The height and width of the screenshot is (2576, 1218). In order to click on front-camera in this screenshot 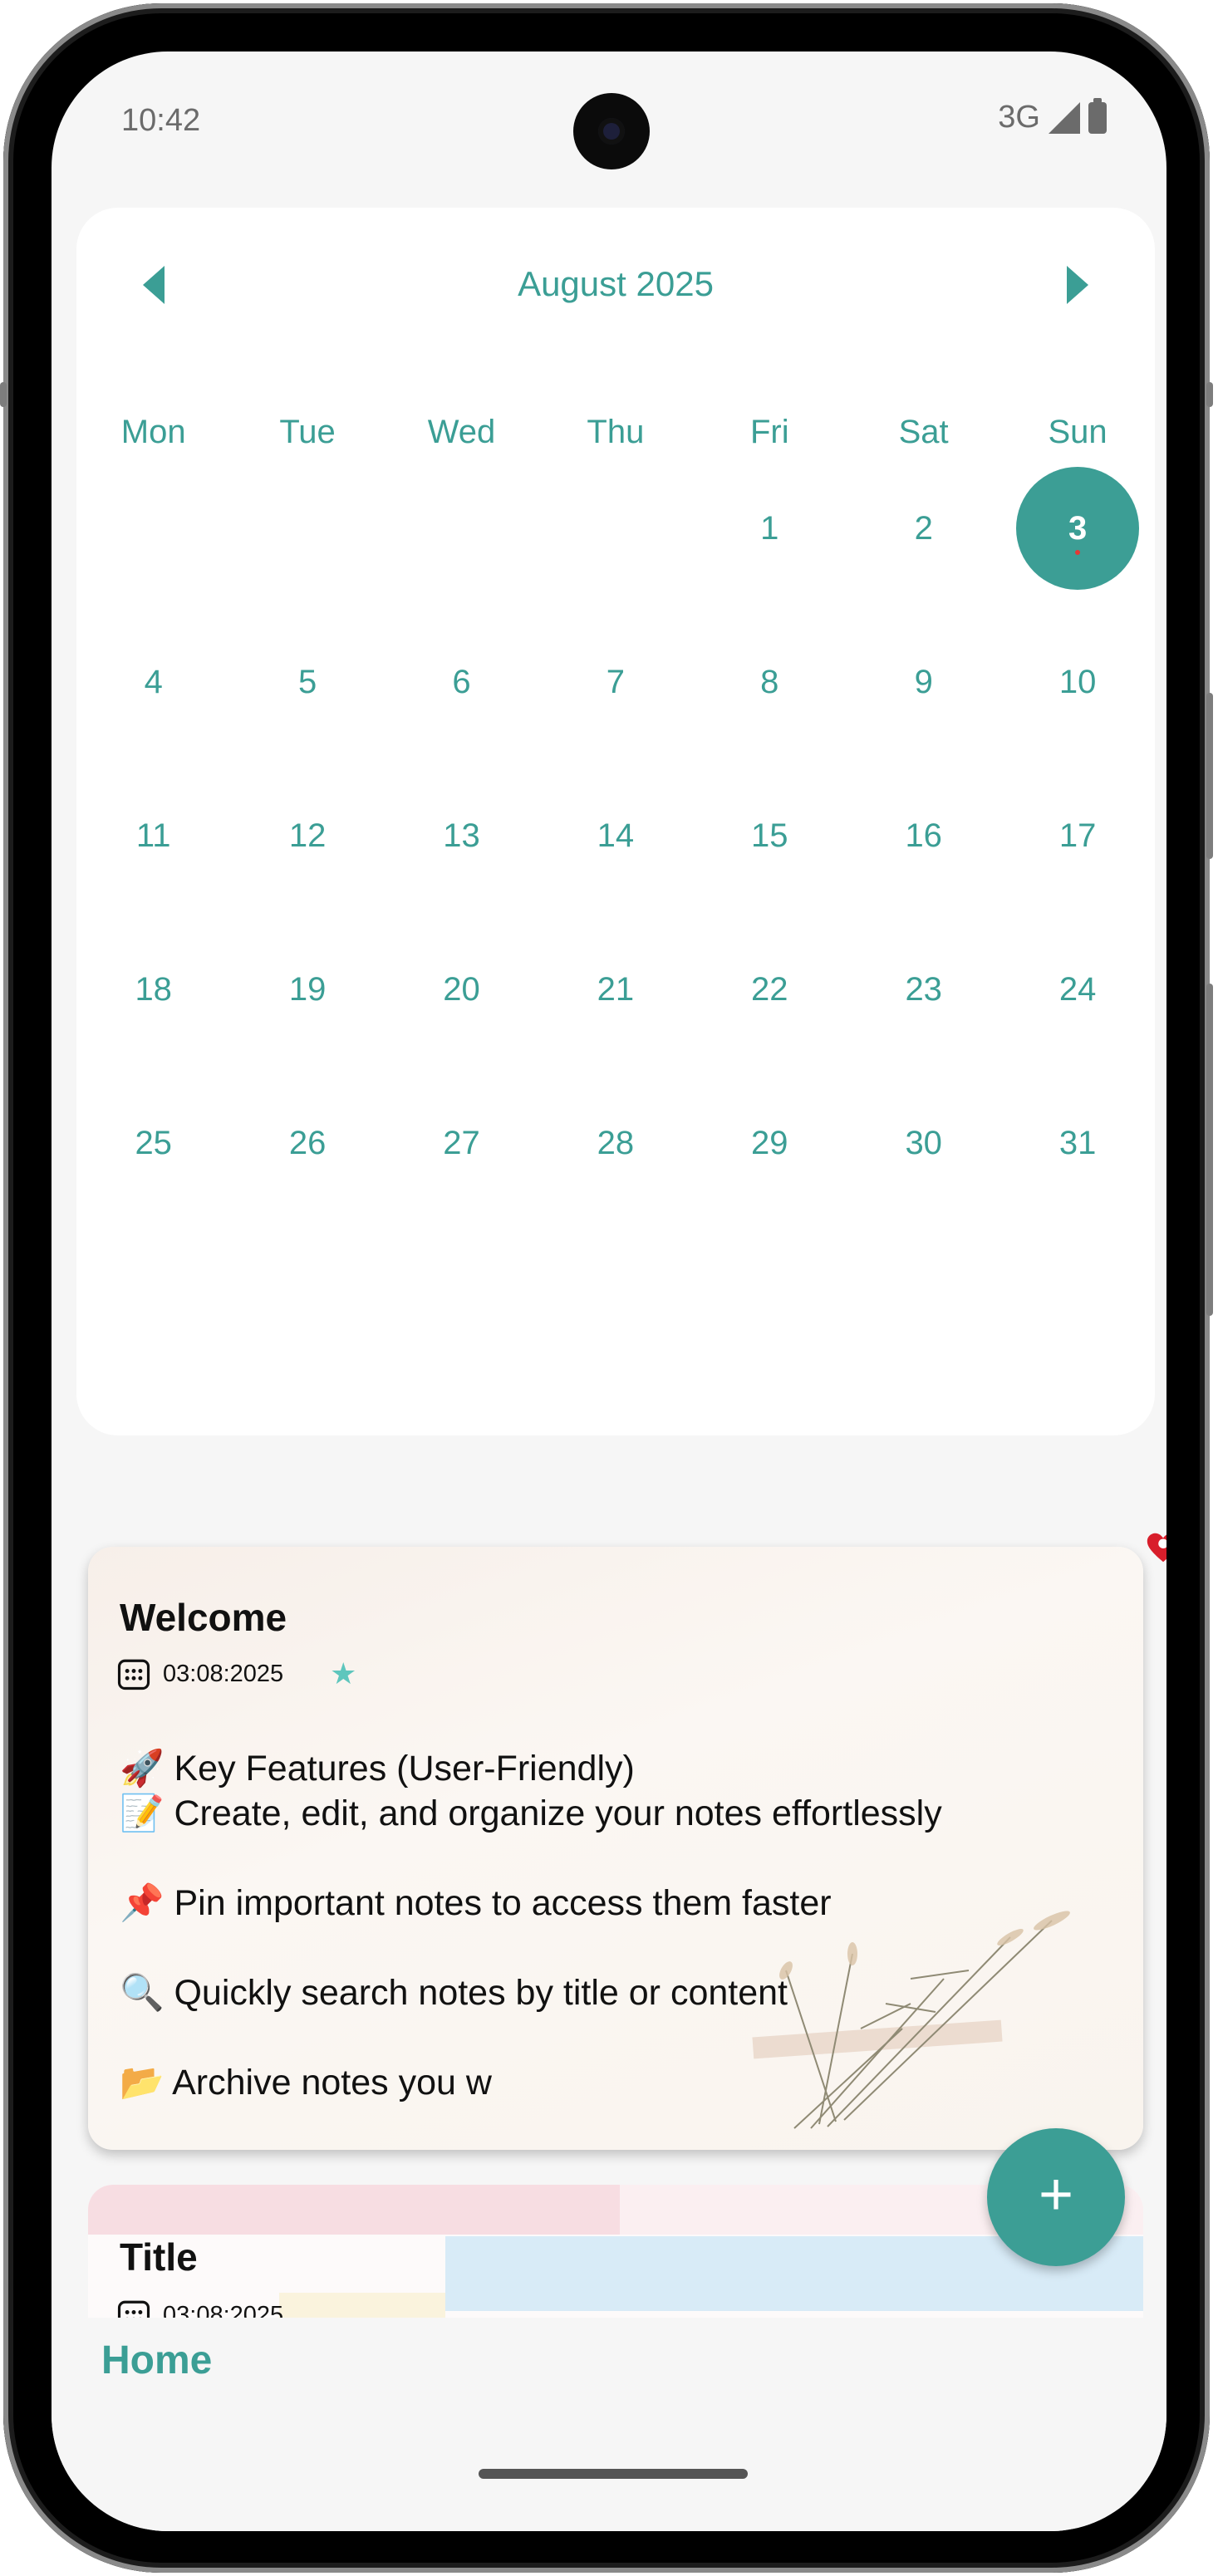, I will do `click(611, 131)`.